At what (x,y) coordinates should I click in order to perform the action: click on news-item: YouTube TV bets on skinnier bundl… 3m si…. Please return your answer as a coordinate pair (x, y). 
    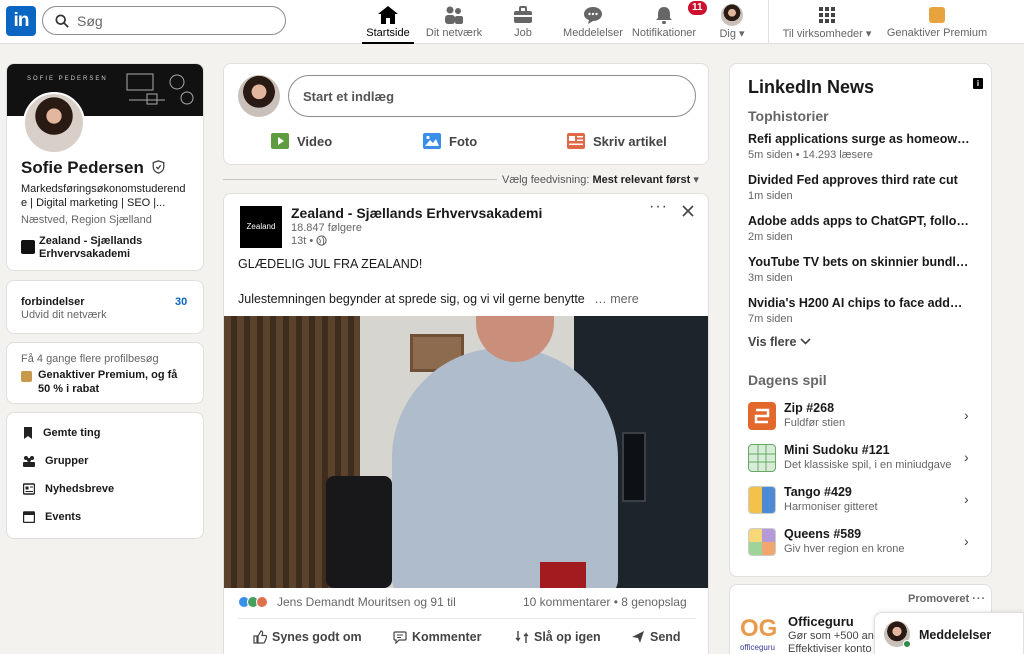
    Looking at the image, I should click on (863, 269).